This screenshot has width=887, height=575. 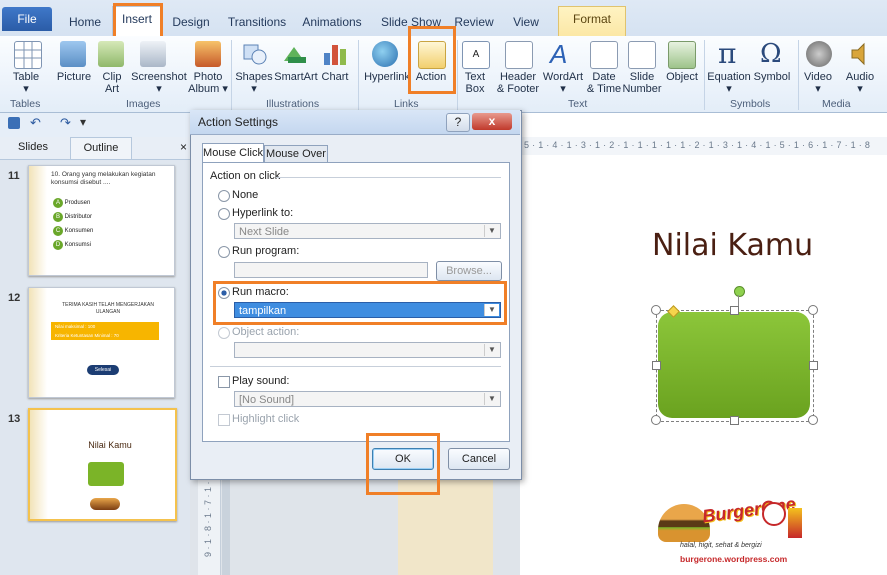 I want to click on chart-button: Chart, so click(x=335, y=77).